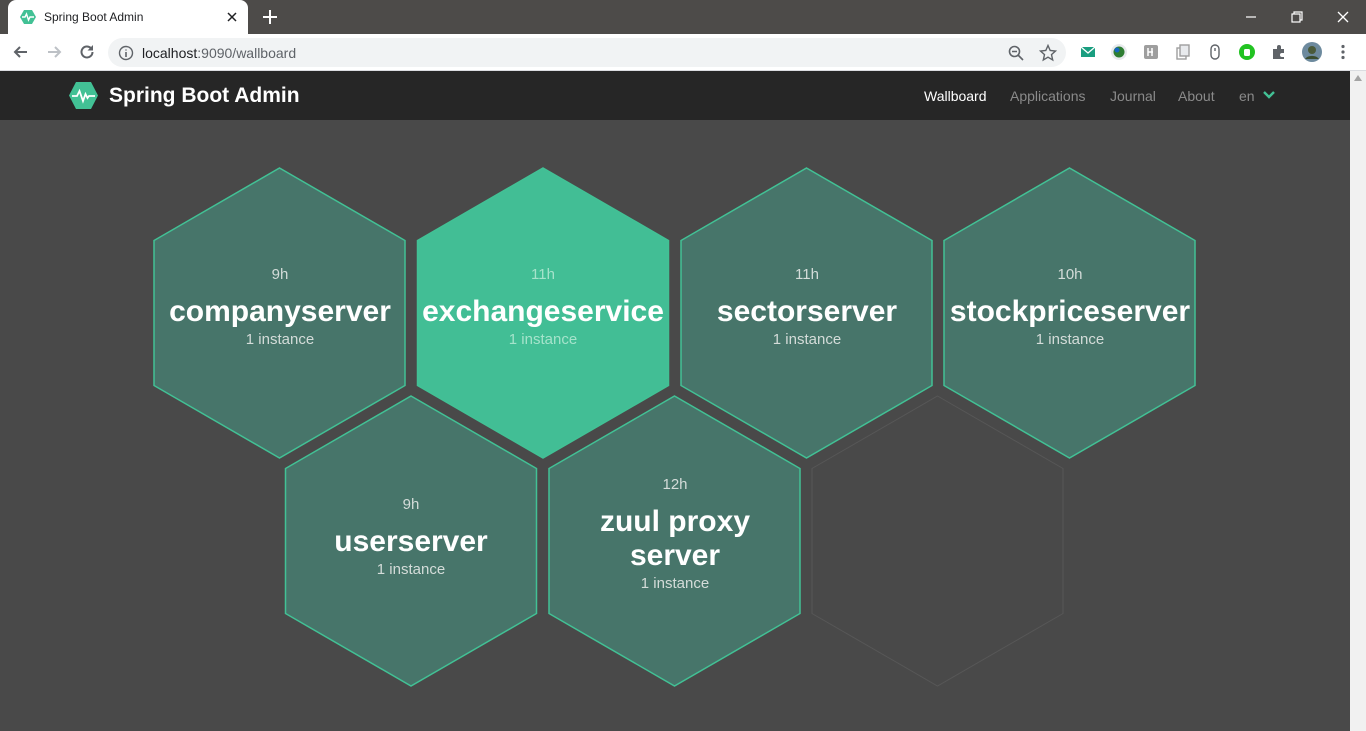 The image size is (1366, 731). I want to click on app-stockpriceserver: 10h stockpriceserver 1 instance, so click(1070, 307).